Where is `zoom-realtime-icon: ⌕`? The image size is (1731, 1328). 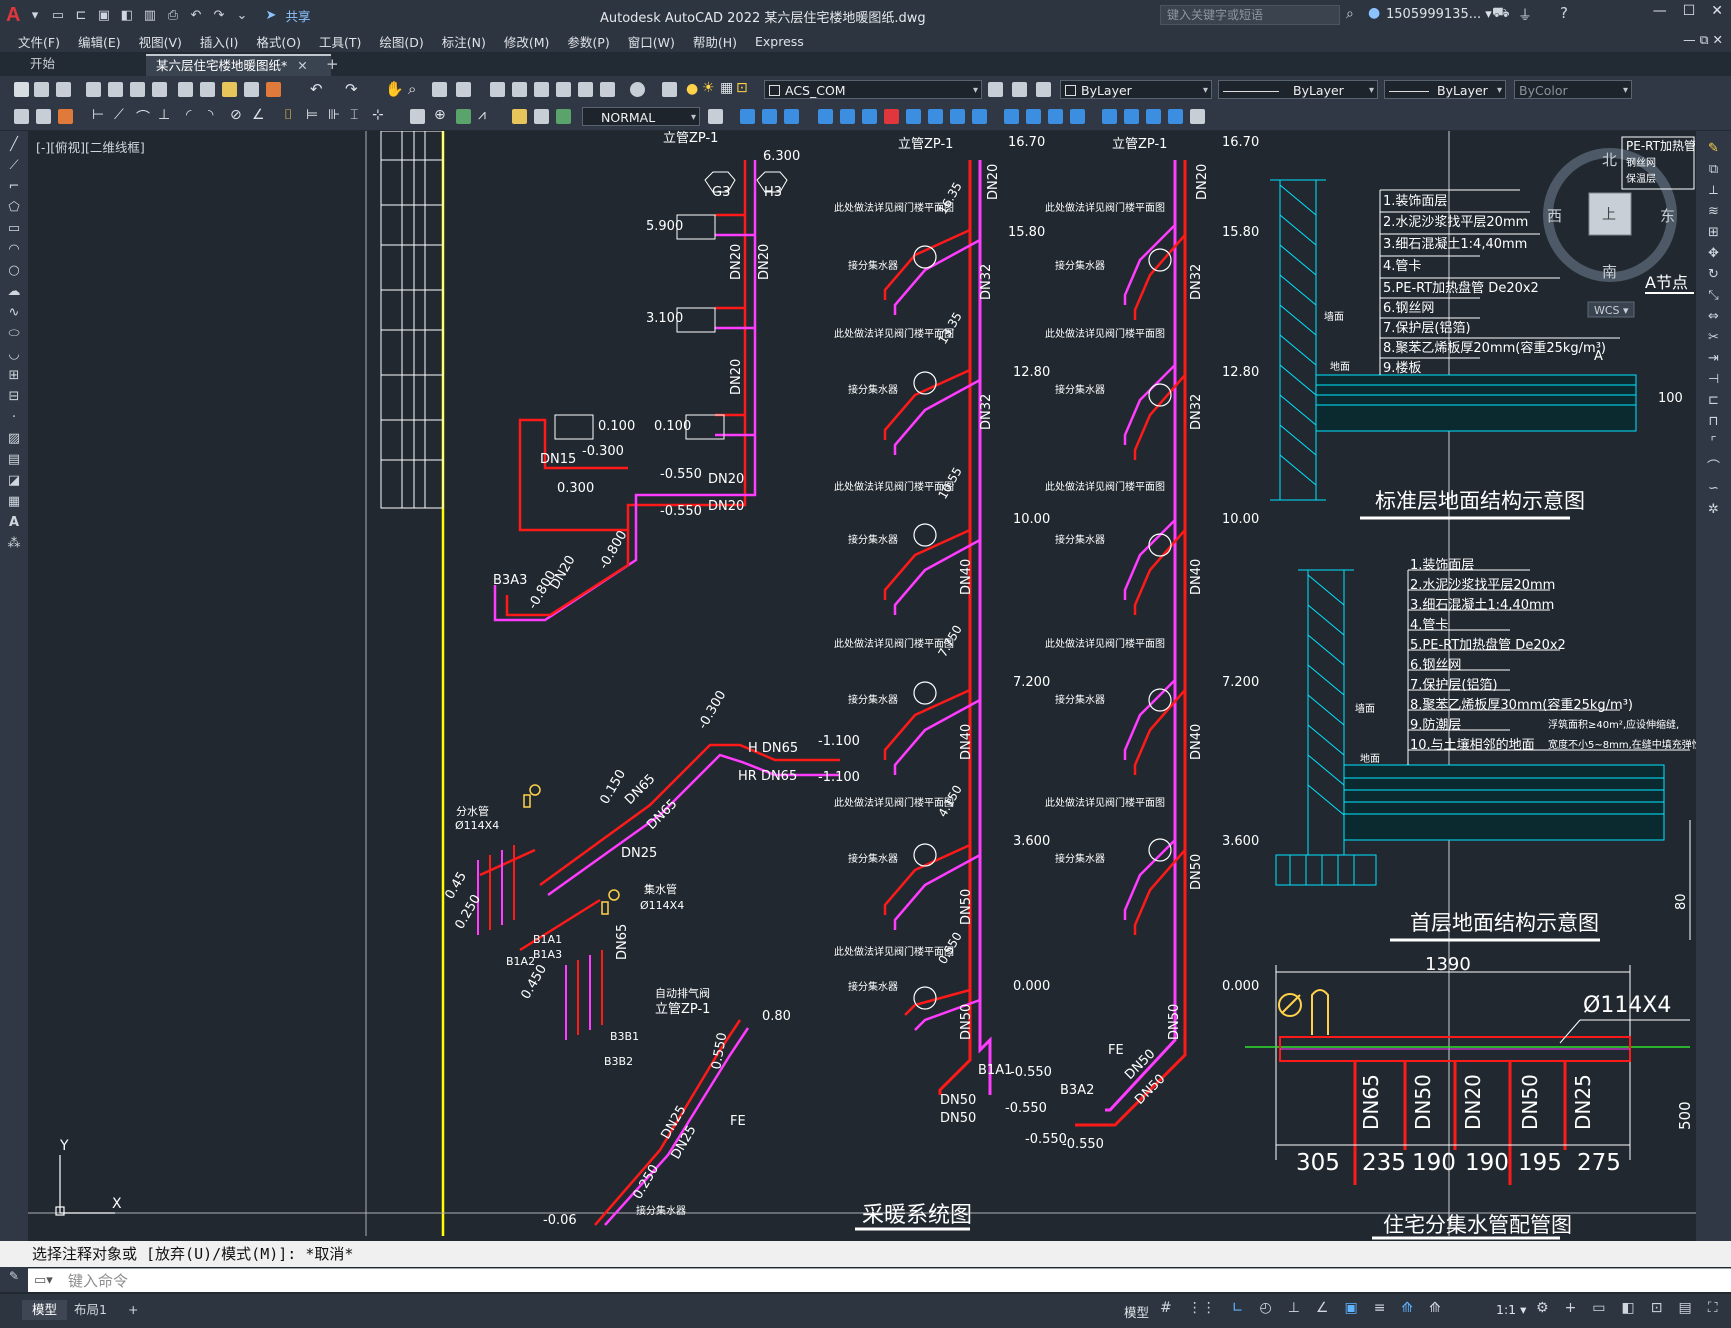
zoom-realtime-icon: ⌕ is located at coordinates (412, 89).